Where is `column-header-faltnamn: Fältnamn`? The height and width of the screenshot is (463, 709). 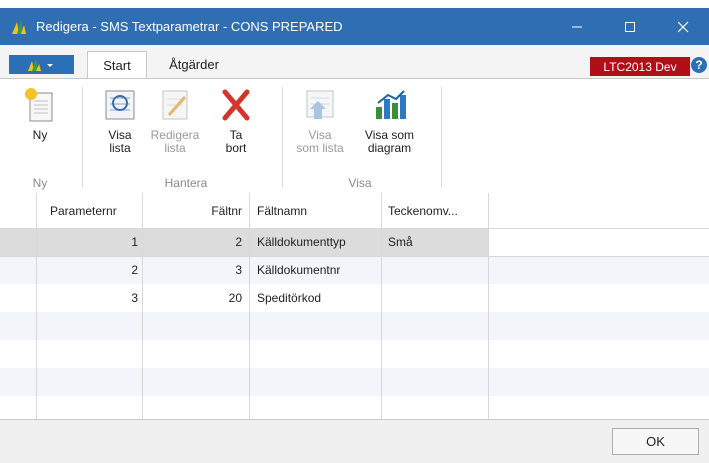
column-header-faltnamn: Fältnamn is located at coordinates (319, 210).